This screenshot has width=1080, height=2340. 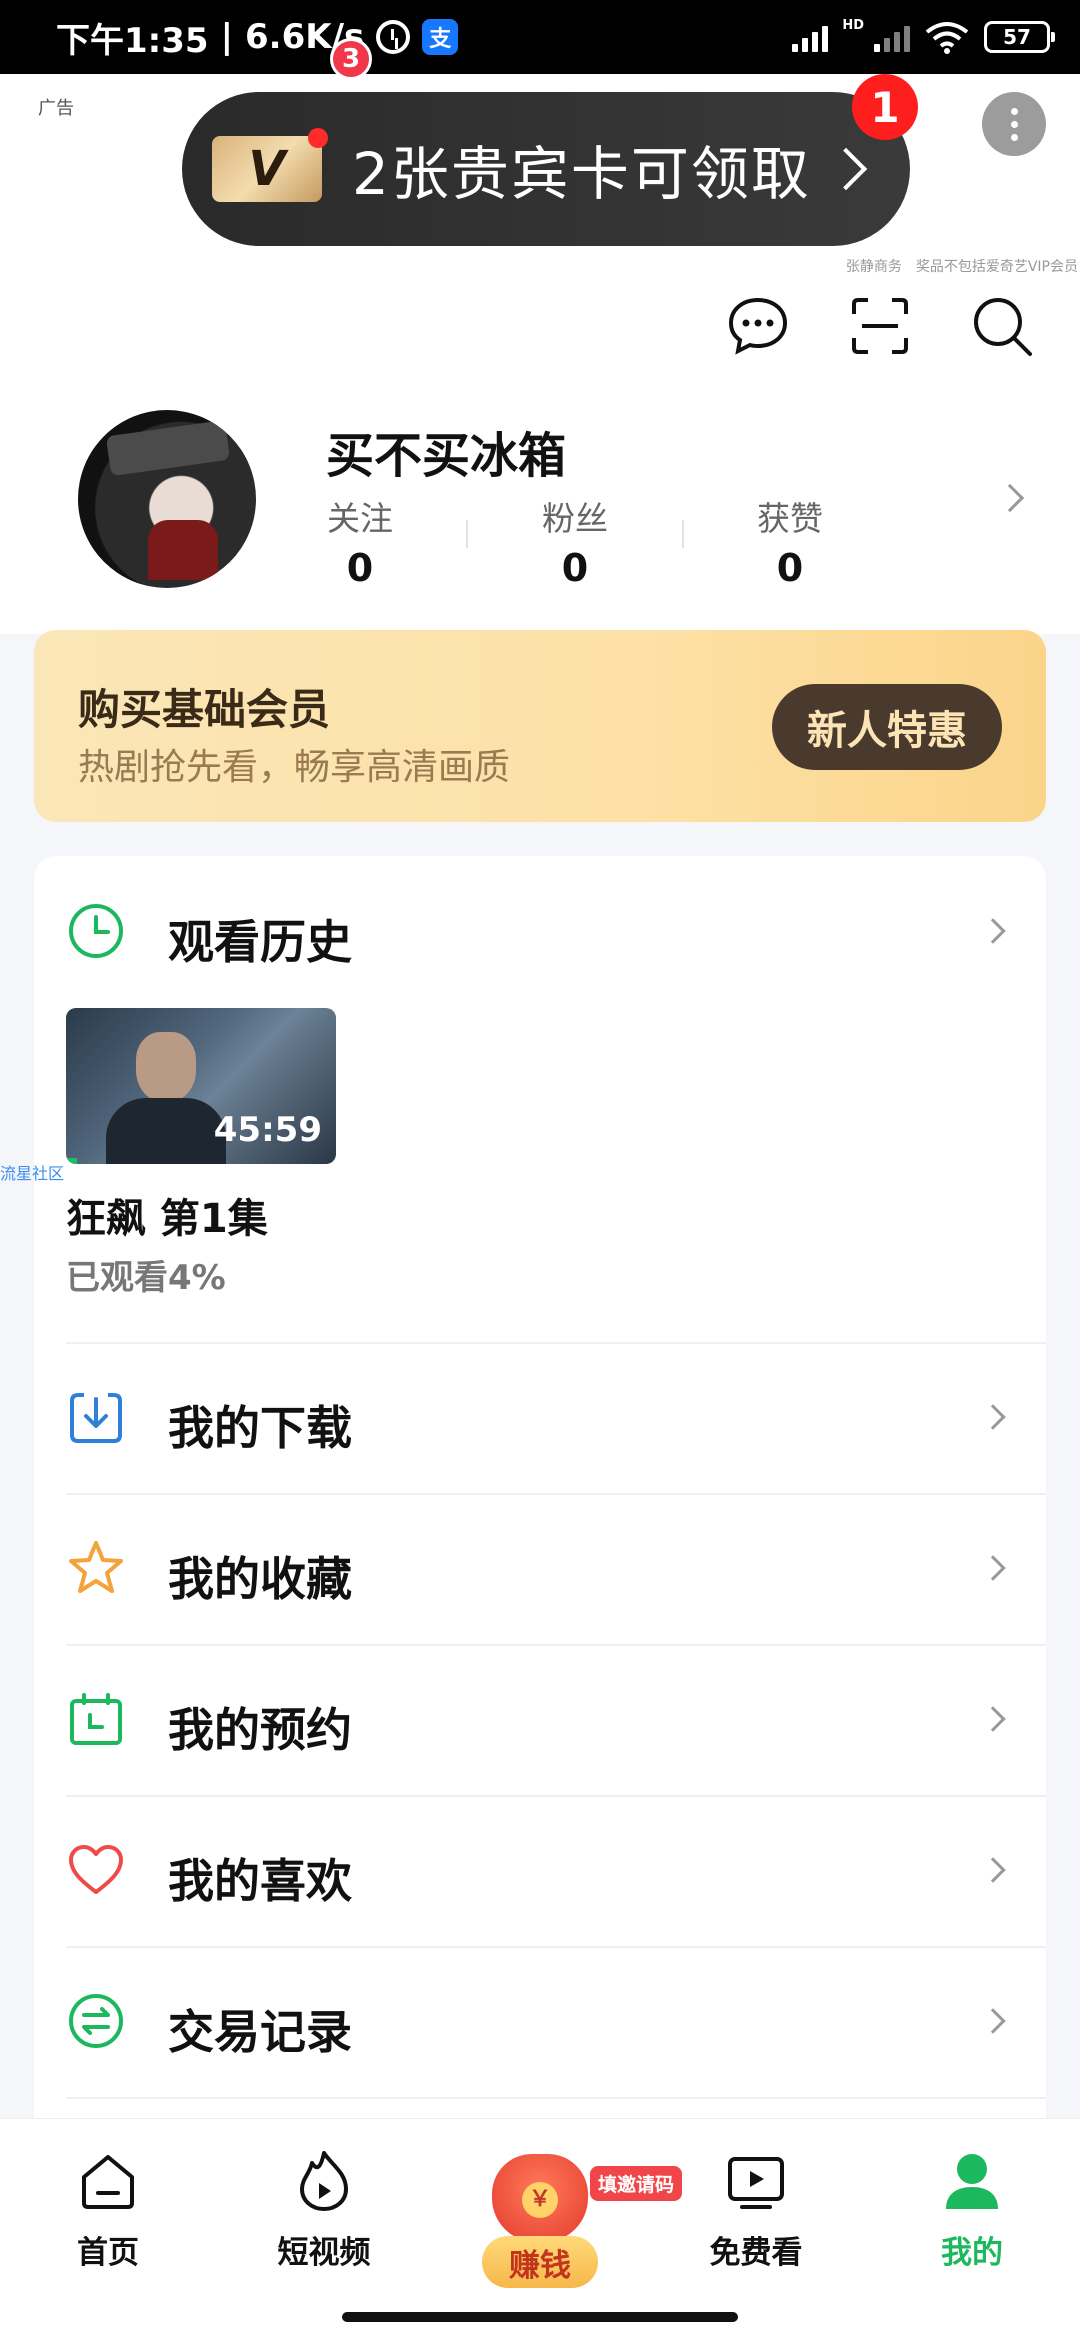 I want to click on flame-play-icon, so click(x=324, y=2181).